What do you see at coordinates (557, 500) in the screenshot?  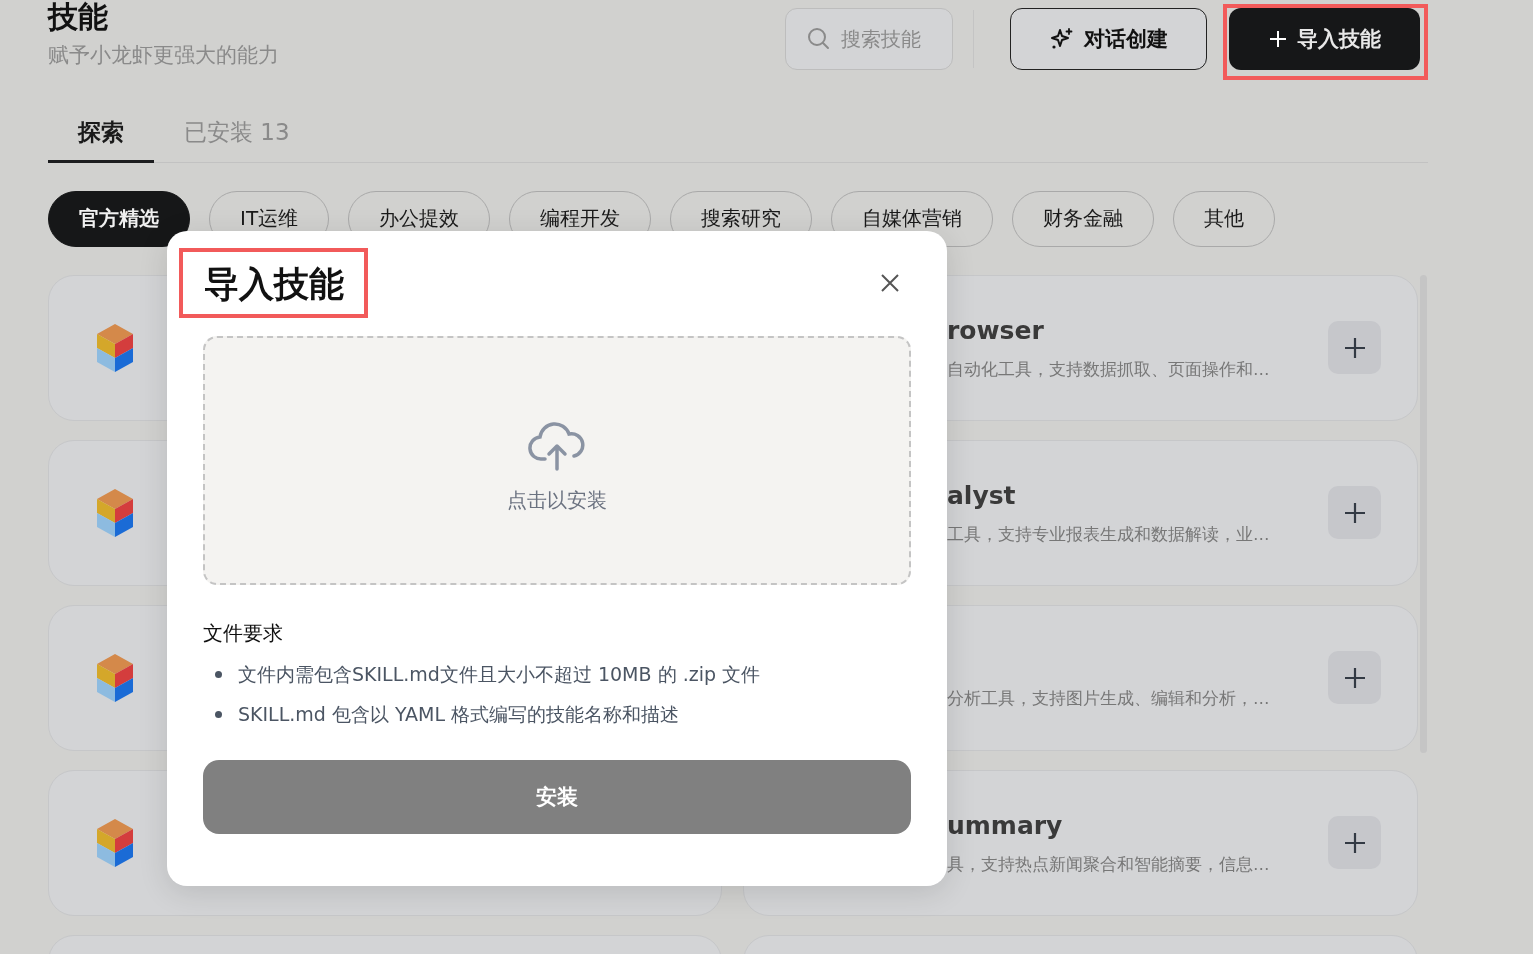 I see `dropzone-label: 点击以安装` at bounding box center [557, 500].